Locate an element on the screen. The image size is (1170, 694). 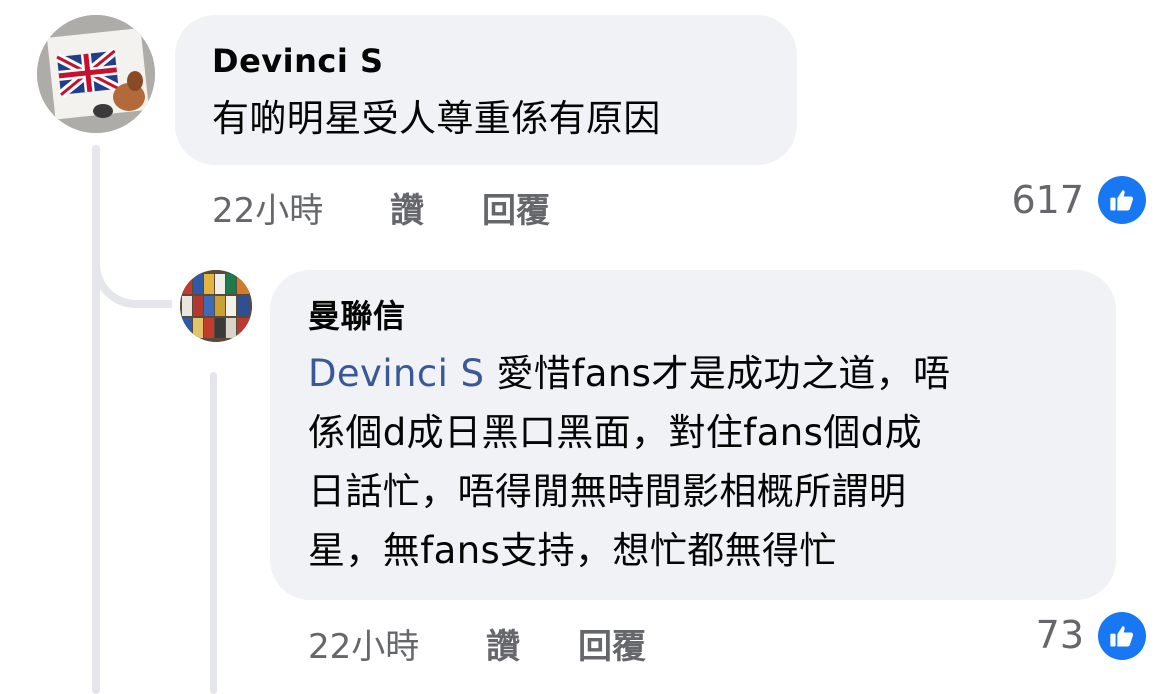
thread-connector-line is located at coordinates (96, 419).